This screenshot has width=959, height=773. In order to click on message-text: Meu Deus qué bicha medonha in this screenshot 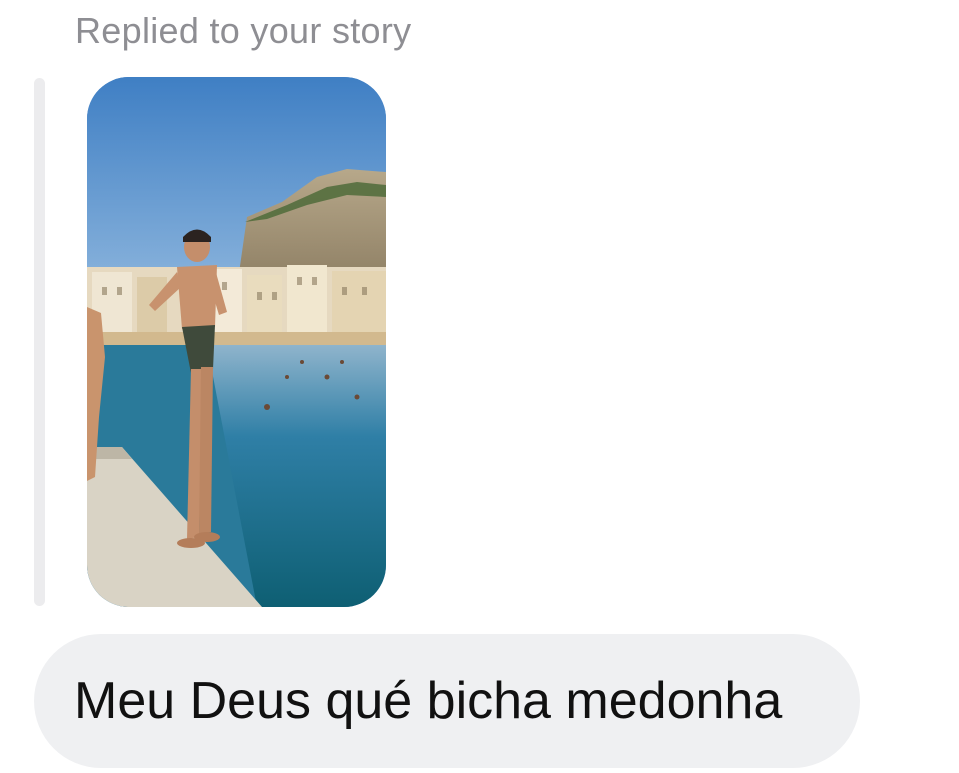, I will do `click(428, 701)`.